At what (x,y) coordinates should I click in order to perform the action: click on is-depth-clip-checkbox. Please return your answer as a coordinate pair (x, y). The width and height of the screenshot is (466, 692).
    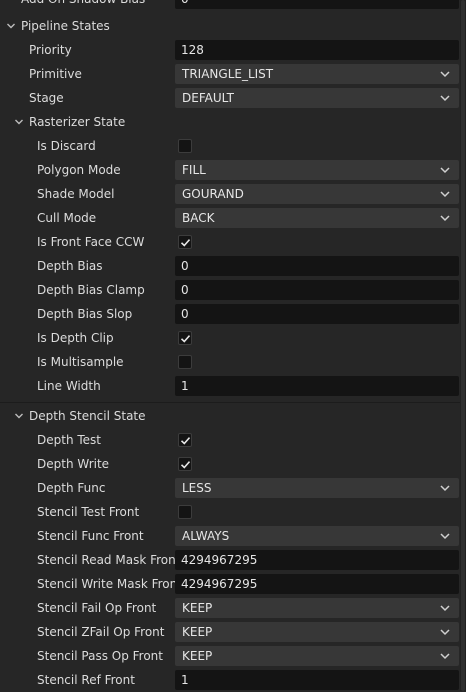
    Looking at the image, I should click on (185, 338).